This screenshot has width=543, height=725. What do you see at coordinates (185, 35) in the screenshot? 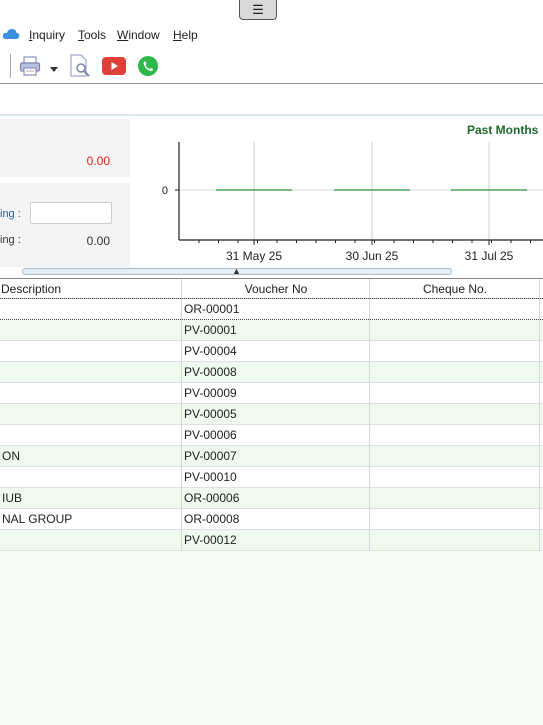
I see `menu-help: Help` at bounding box center [185, 35].